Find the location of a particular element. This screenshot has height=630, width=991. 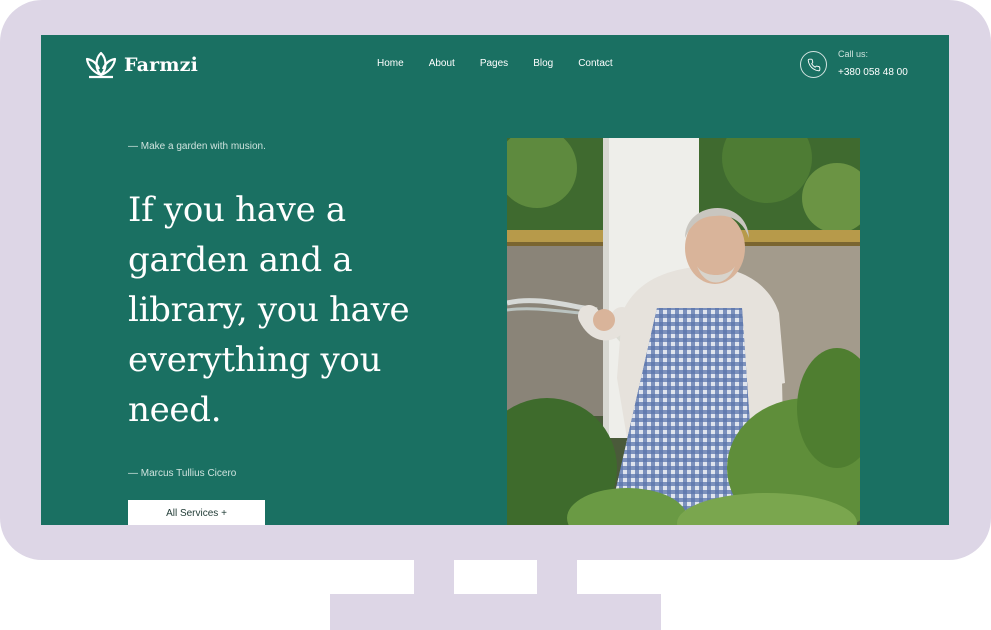

hero-tagline: — Make a garden with musion. is located at coordinates (197, 146).